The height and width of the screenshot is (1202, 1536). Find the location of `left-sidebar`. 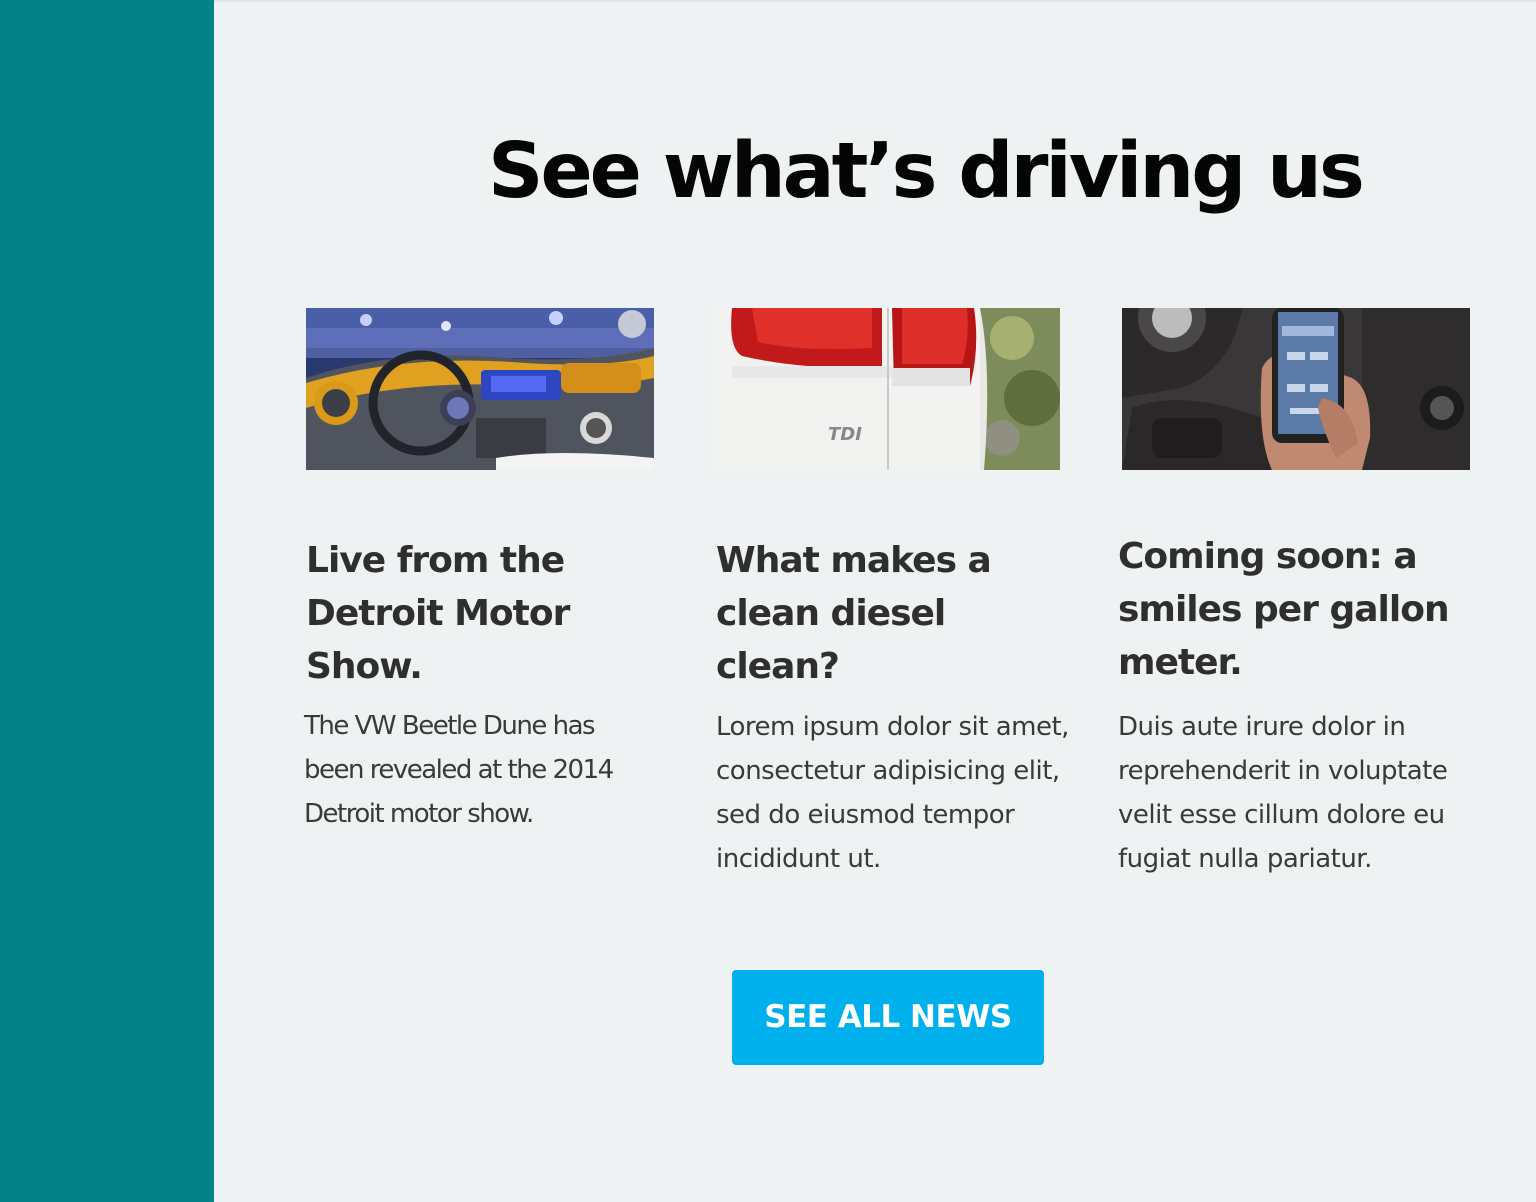

left-sidebar is located at coordinates (107, 601).